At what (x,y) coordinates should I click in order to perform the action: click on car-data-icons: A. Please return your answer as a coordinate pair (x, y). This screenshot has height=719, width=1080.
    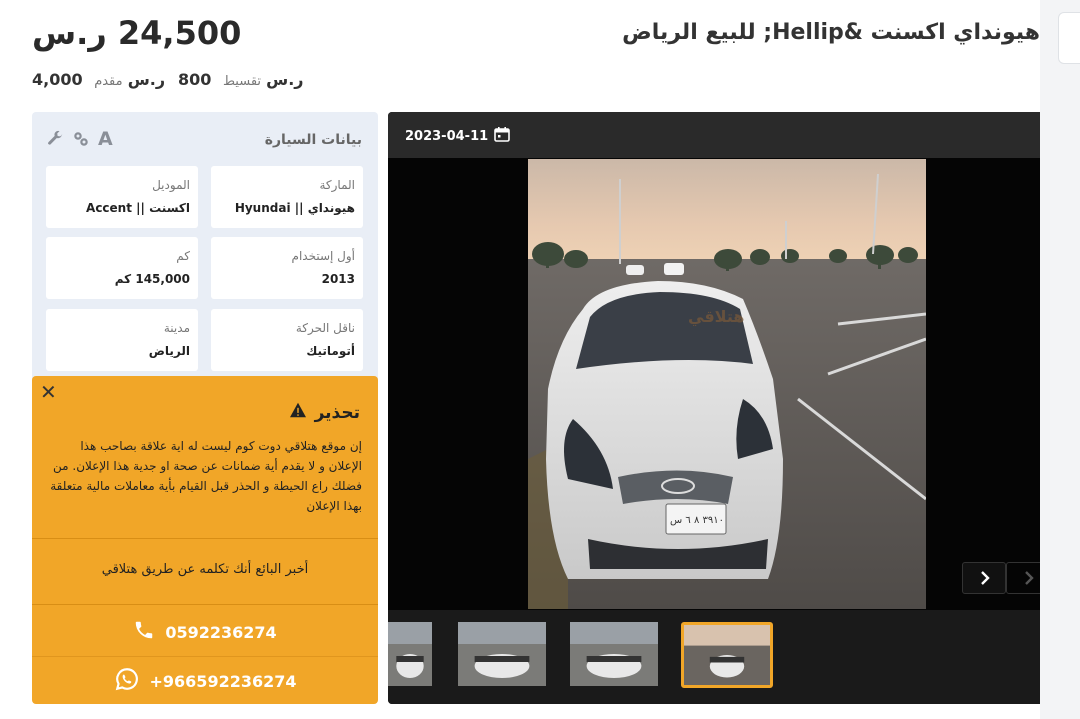
    Looking at the image, I should click on (79, 141).